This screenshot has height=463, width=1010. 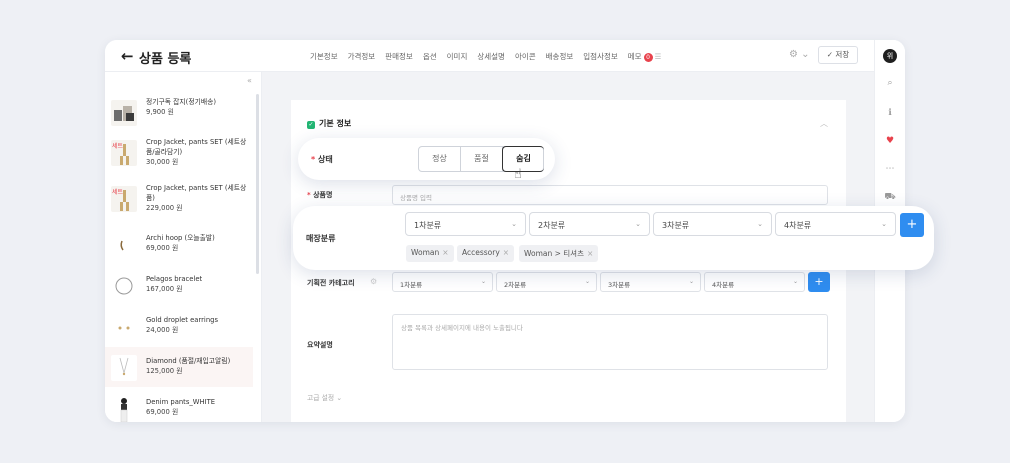 What do you see at coordinates (324, 56) in the screenshot?
I see `tab-basic-info: 기본정보` at bounding box center [324, 56].